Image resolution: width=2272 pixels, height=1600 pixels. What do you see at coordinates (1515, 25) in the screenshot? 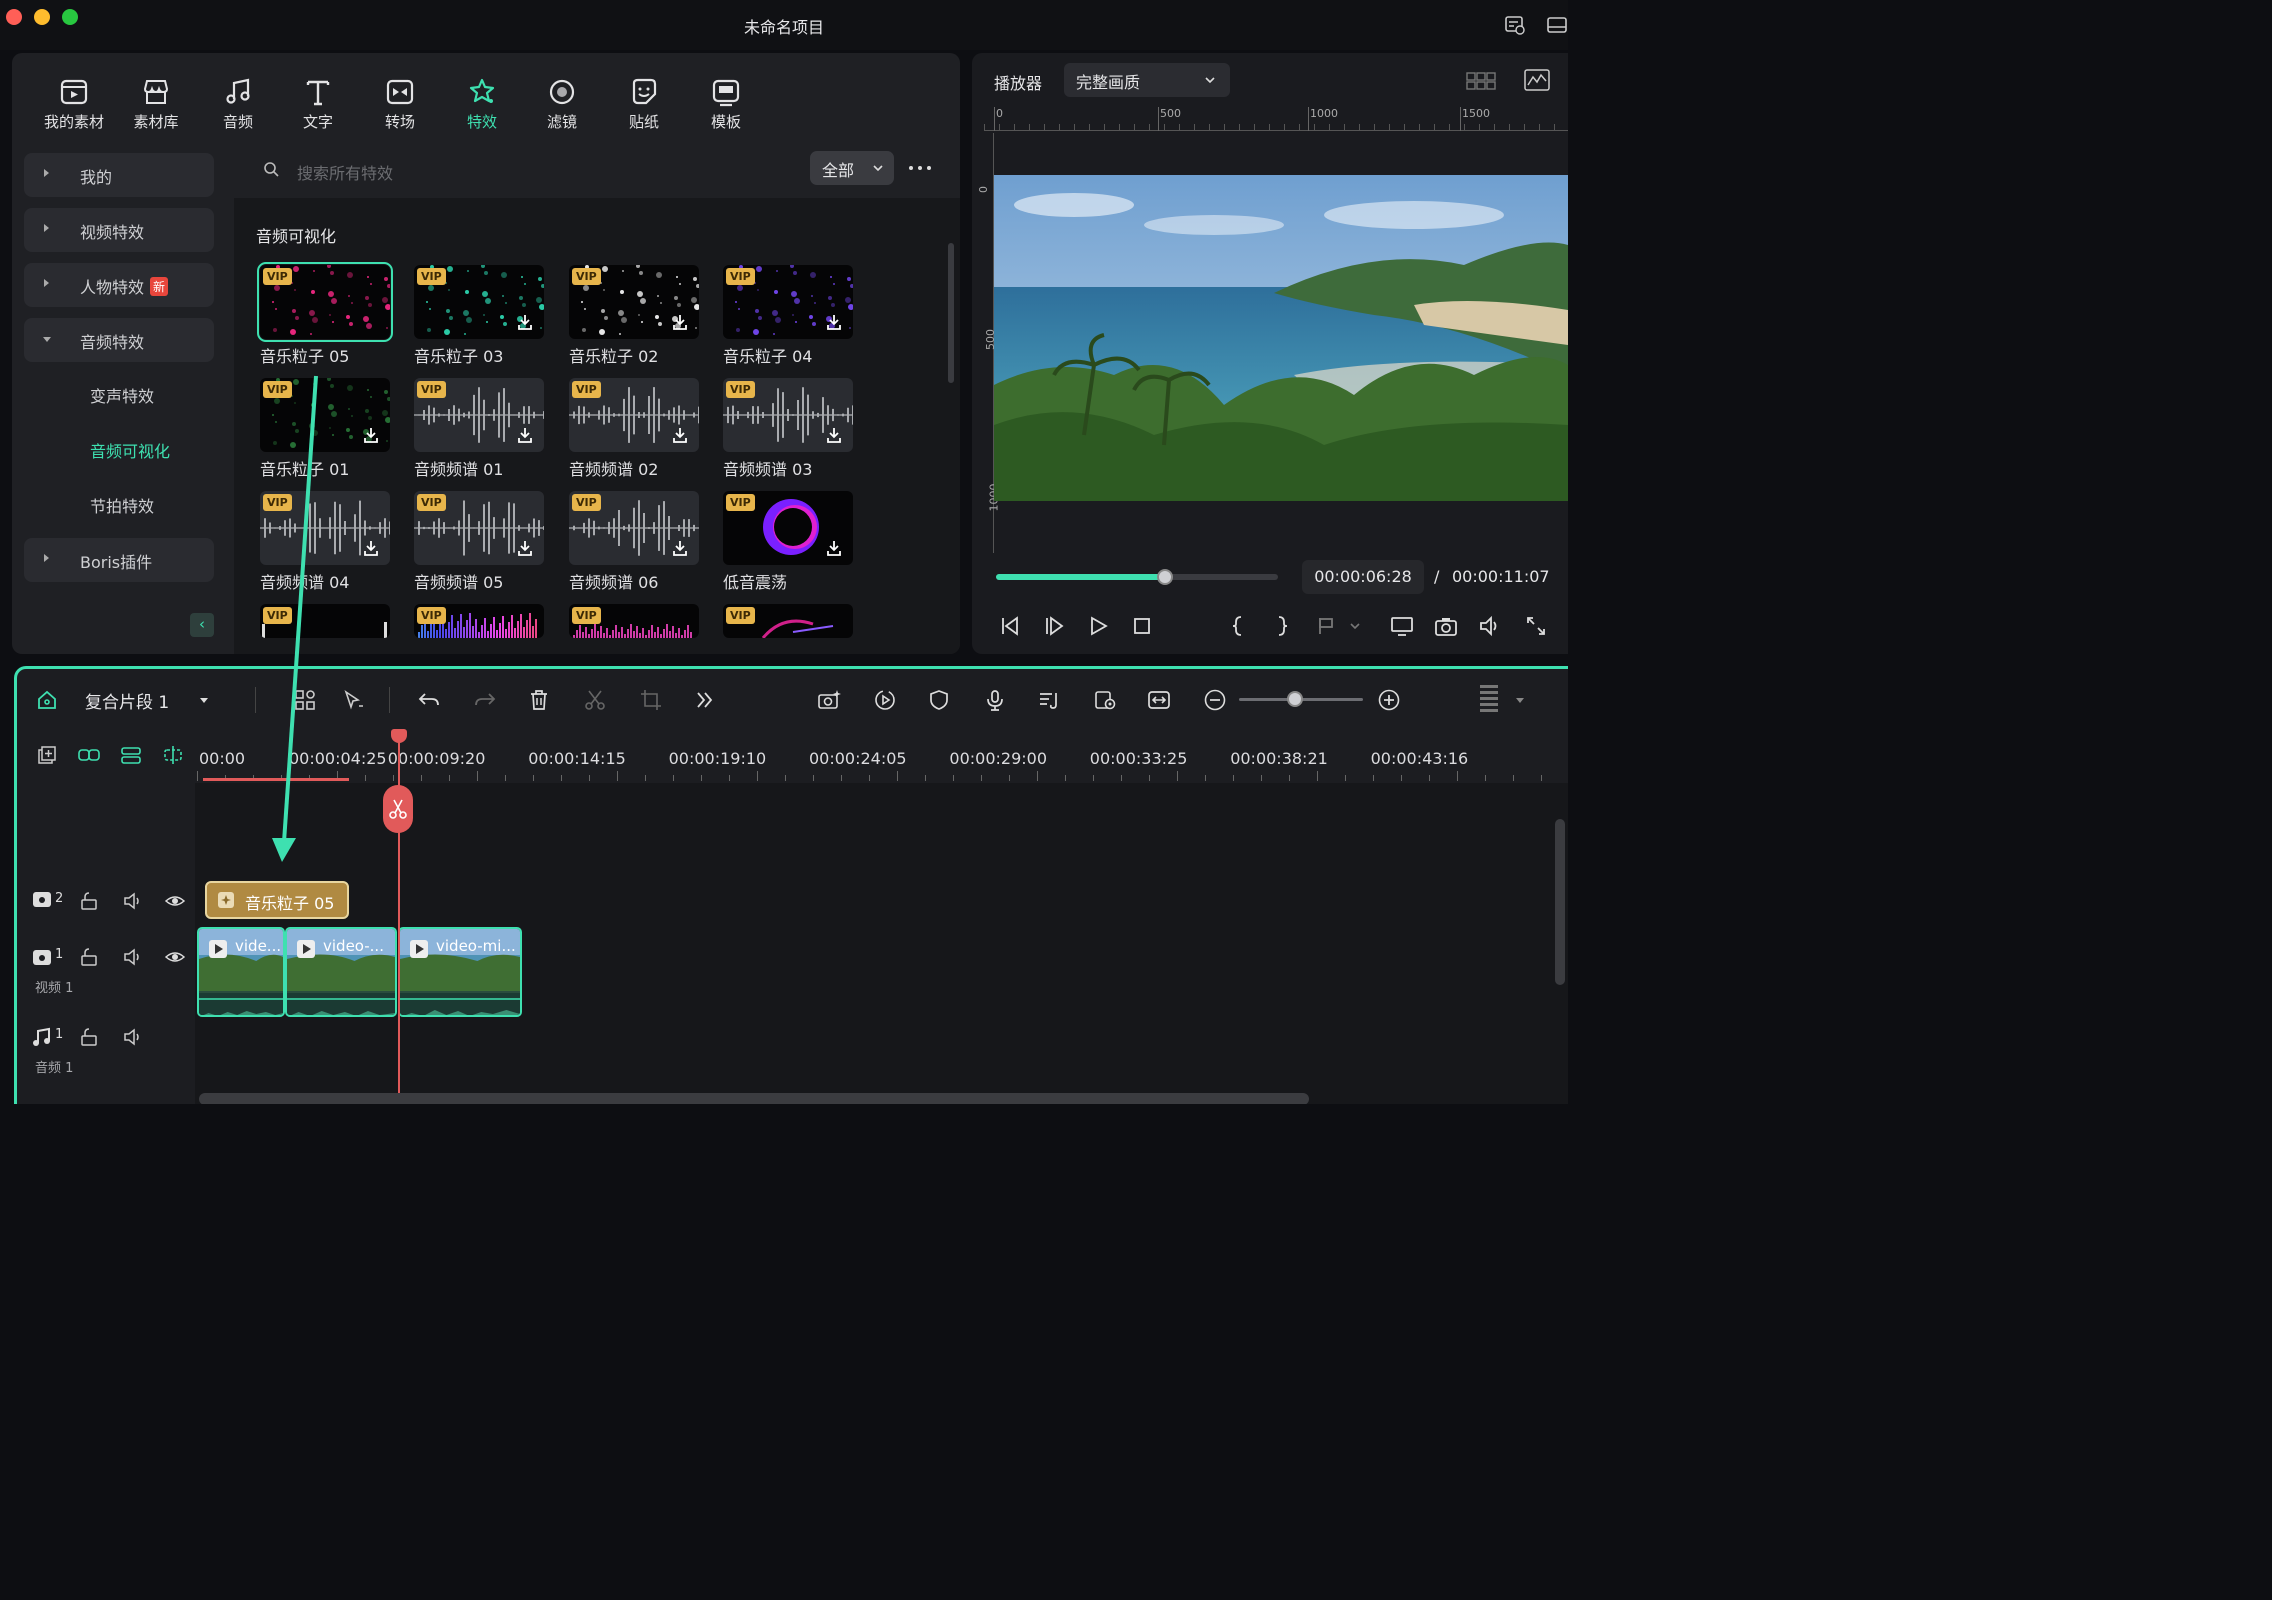
I see `project-info-icon` at bounding box center [1515, 25].